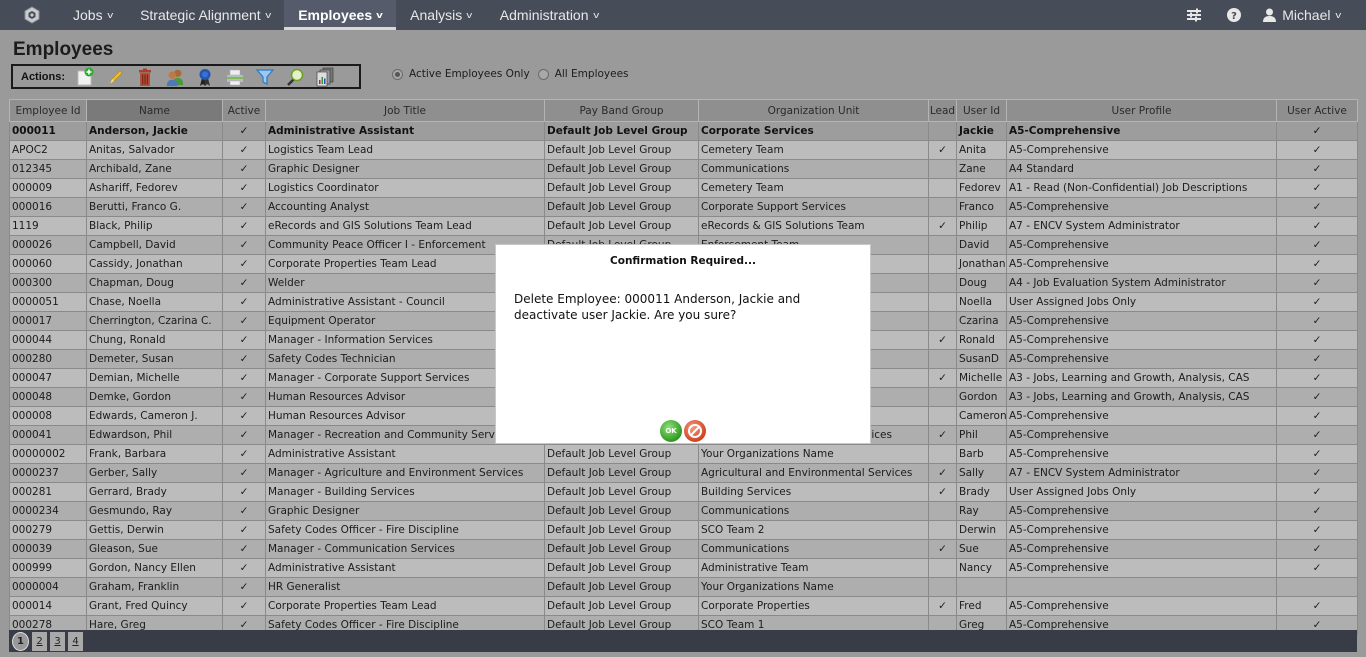 The height and width of the screenshot is (657, 1366). Describe the element at coordinates (154, 454) in the screenshot. I see `name-cell: Frank, Barbara` at that location.